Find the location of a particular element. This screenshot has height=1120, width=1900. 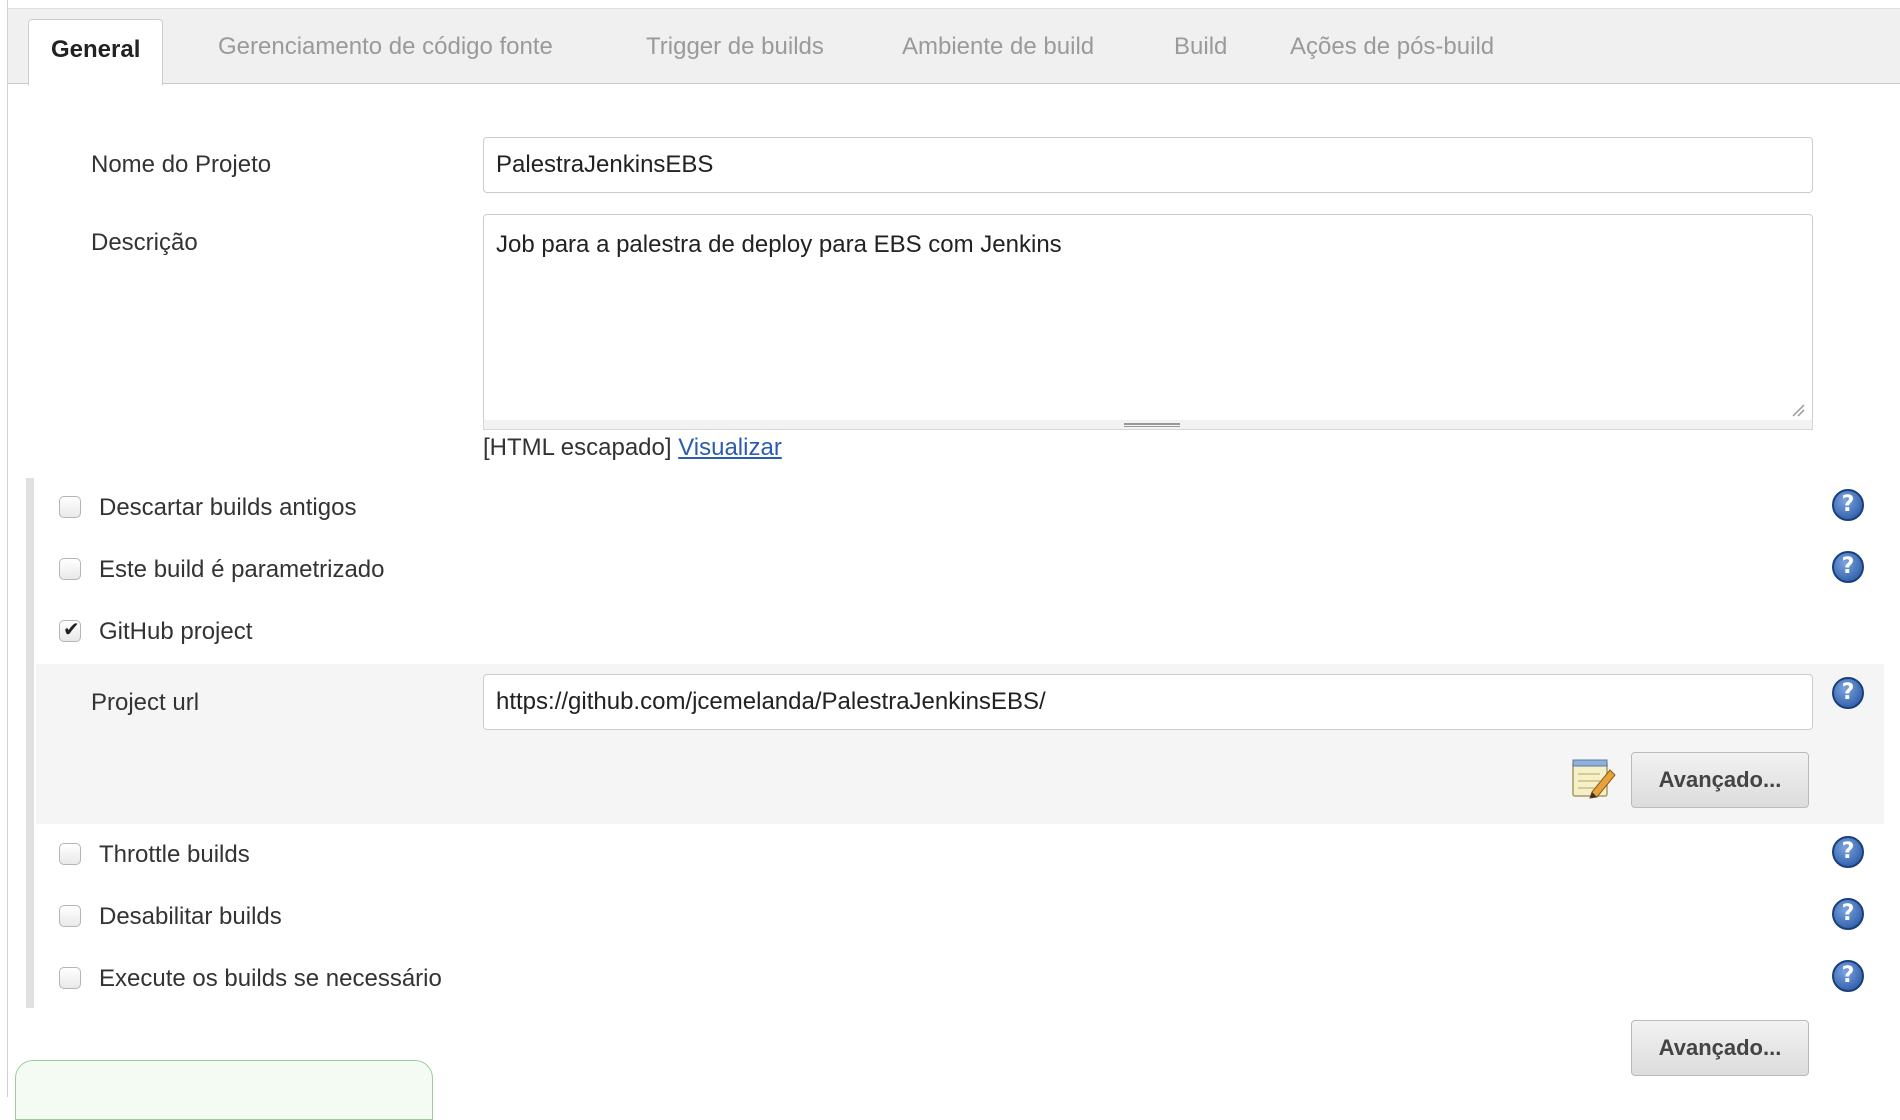

tab-build-triggers: Trigger de builds is located at coordinates (735, 47).